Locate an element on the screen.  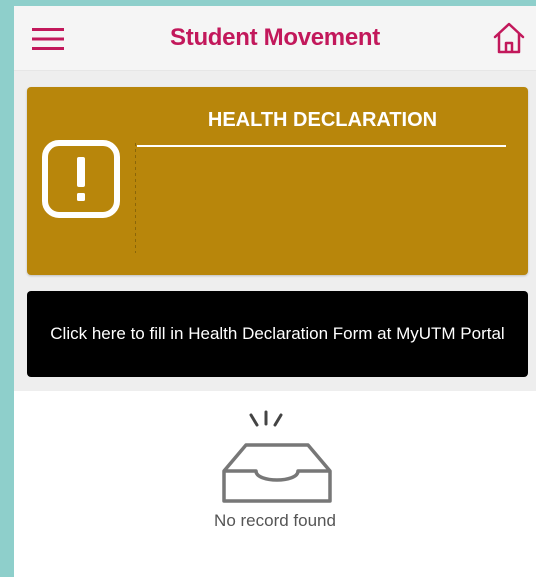
title-underline is located at coordinates (321, 146).